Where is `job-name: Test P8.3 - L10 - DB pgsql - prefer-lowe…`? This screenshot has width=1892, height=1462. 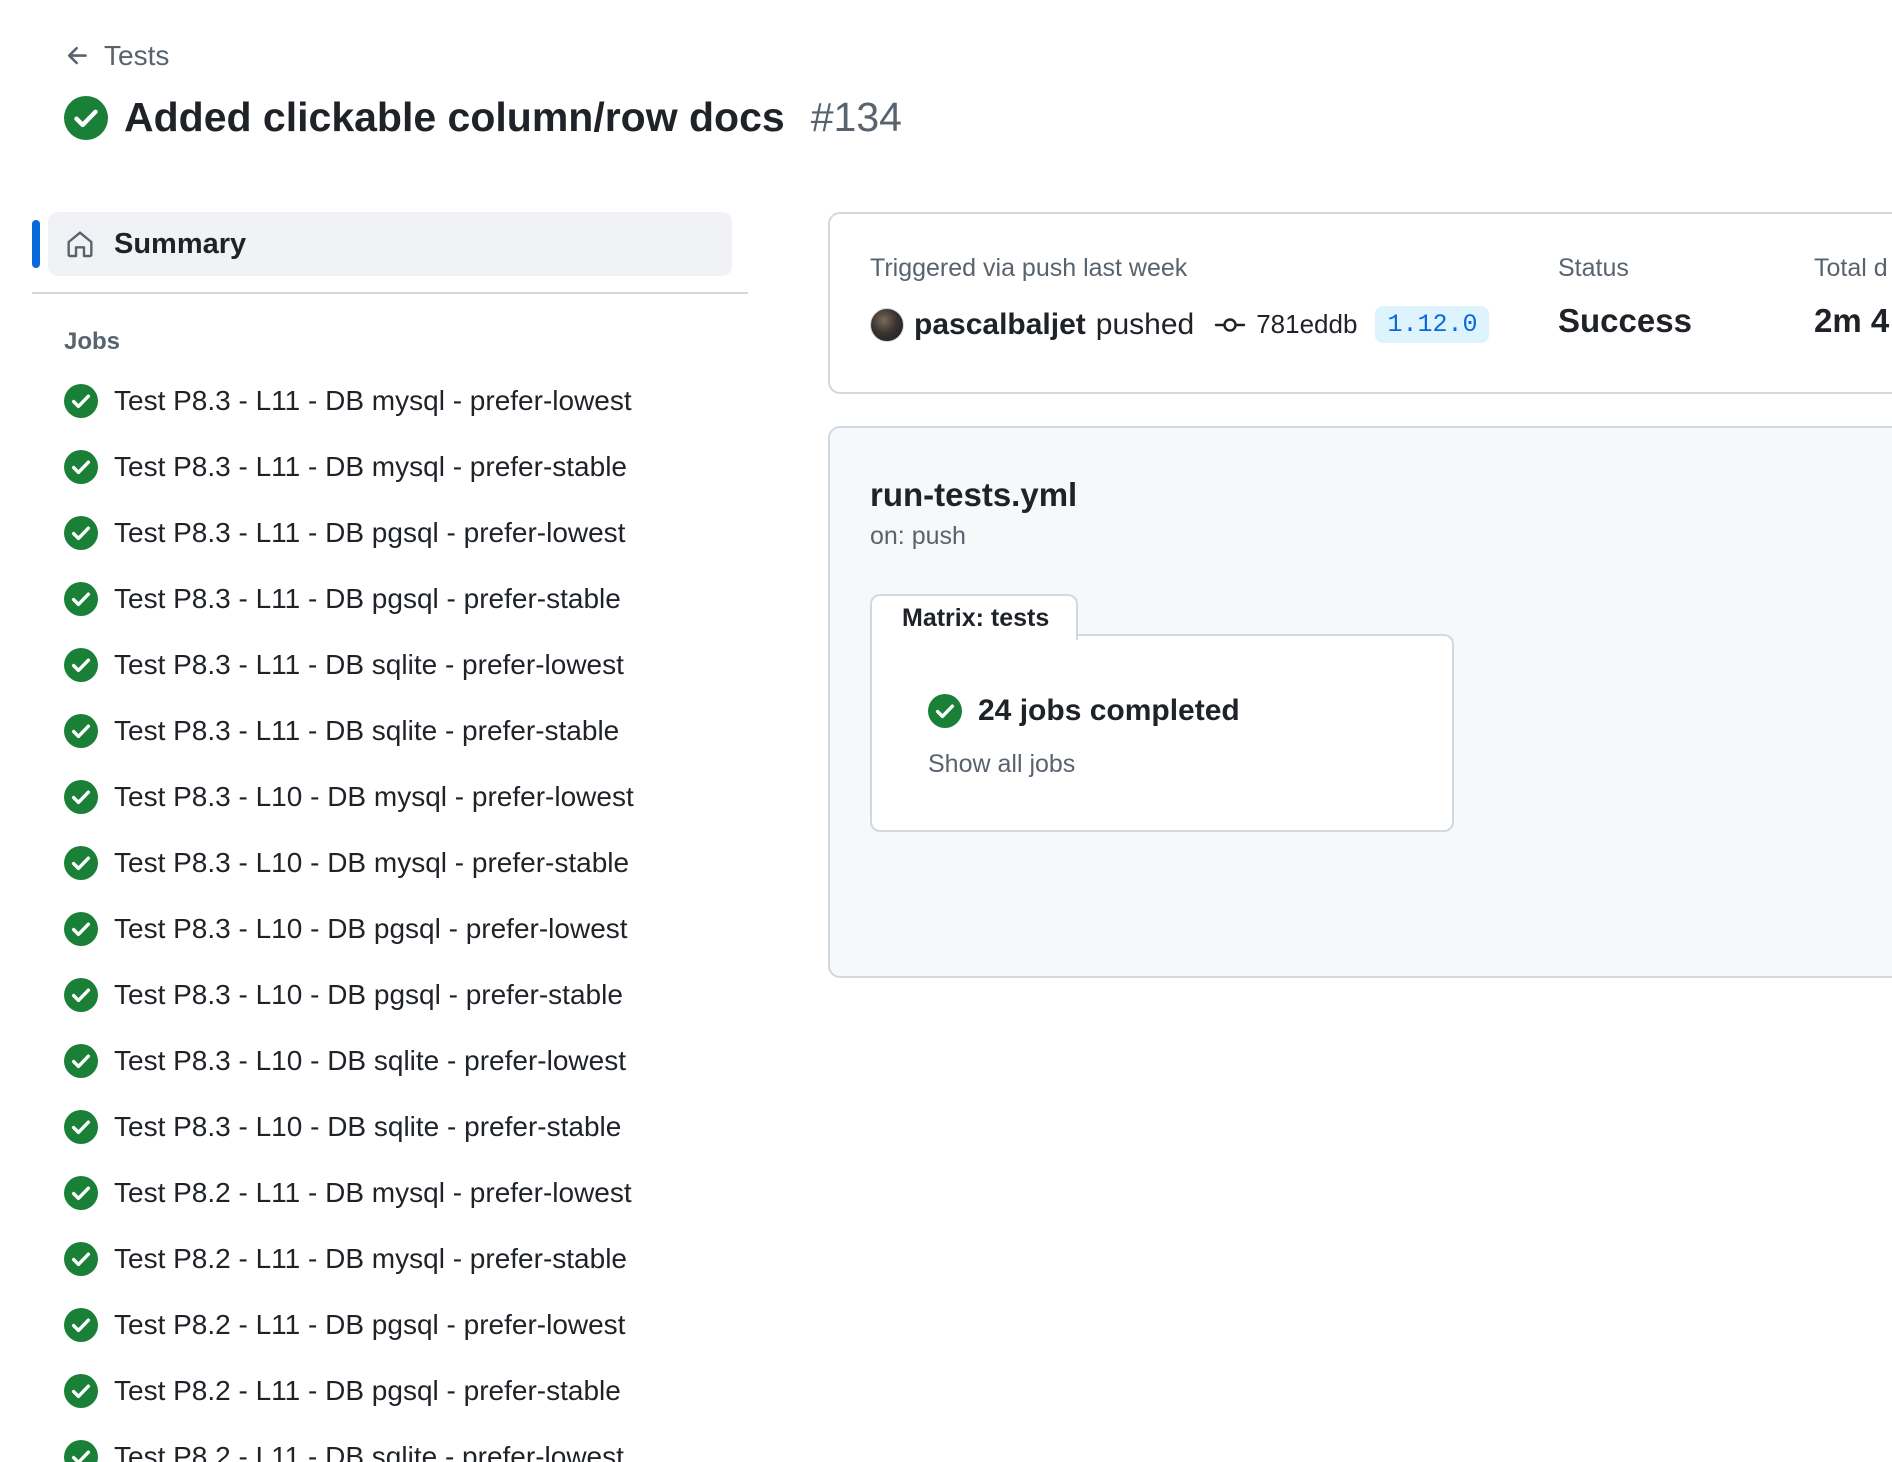 job-name: Test P8.3 - L10 - DB pgsql - prefer-lowe… is located at coordinates (371, 928).